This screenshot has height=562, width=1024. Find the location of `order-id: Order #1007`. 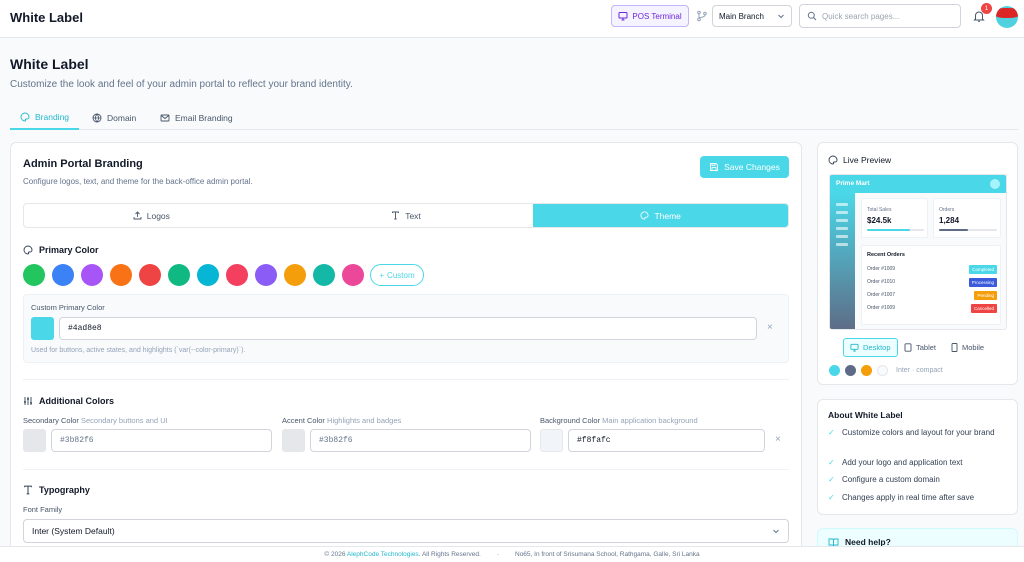

order-id: Order #1007 is located at coordinates (881, 295).